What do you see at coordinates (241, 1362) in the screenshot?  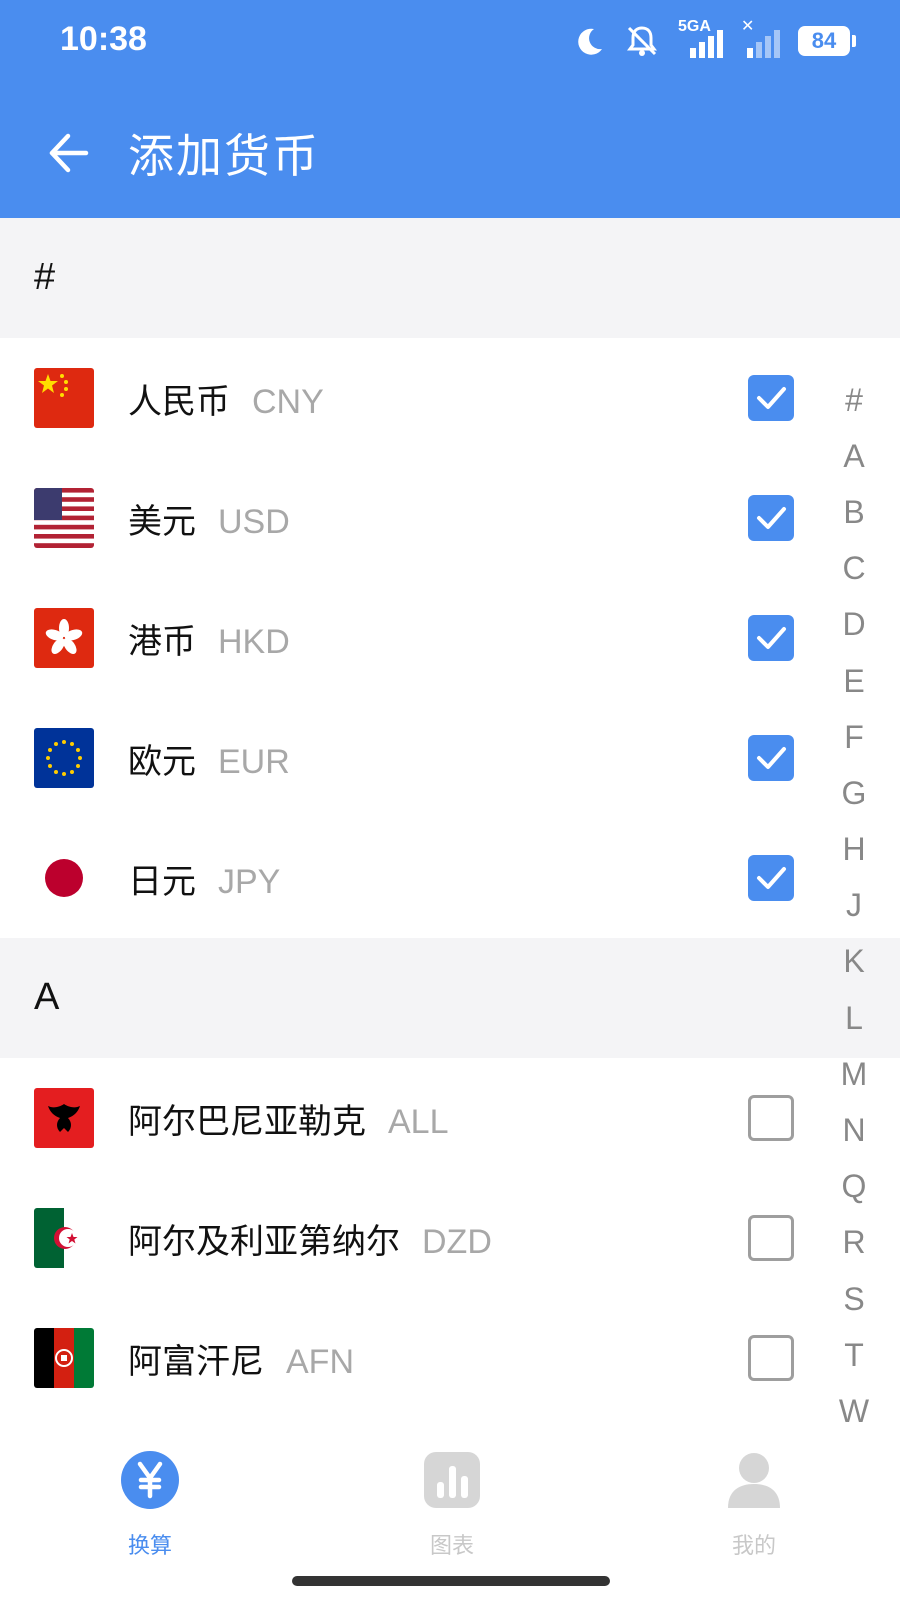 I see `currency-name: 阿富汗尼 AFN` at bounding box center [241, 1362].